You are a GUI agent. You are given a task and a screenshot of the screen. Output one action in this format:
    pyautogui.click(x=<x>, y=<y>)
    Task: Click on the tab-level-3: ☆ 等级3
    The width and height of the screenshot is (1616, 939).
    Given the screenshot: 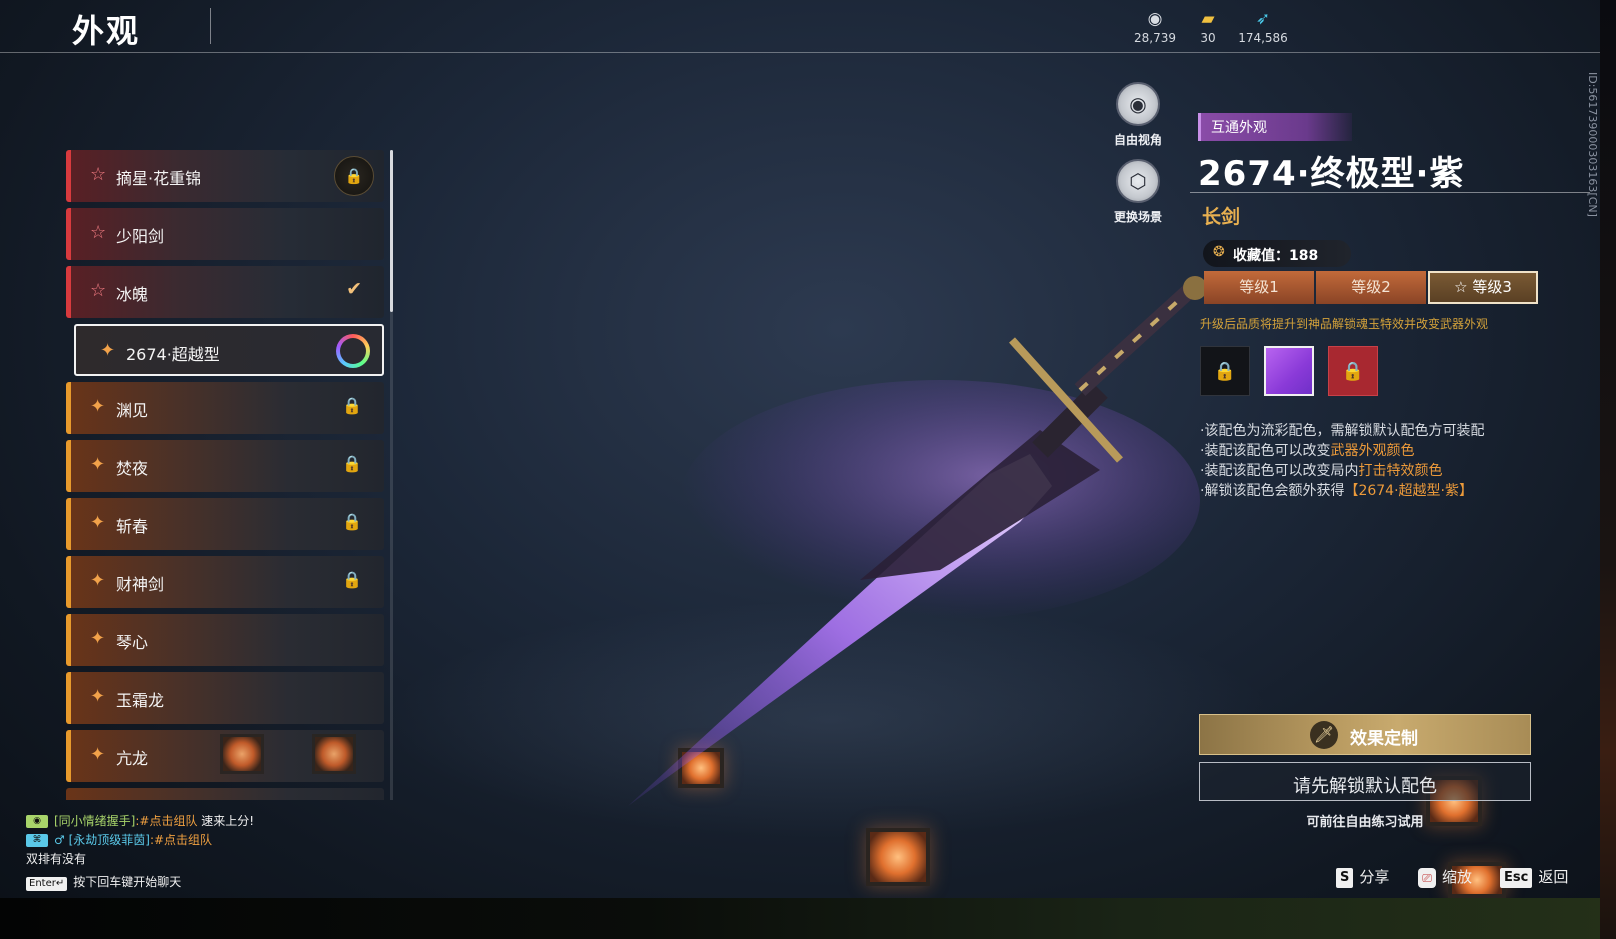 What is the action you would take?
    pyautogui.click(x=1483, y=287)
    